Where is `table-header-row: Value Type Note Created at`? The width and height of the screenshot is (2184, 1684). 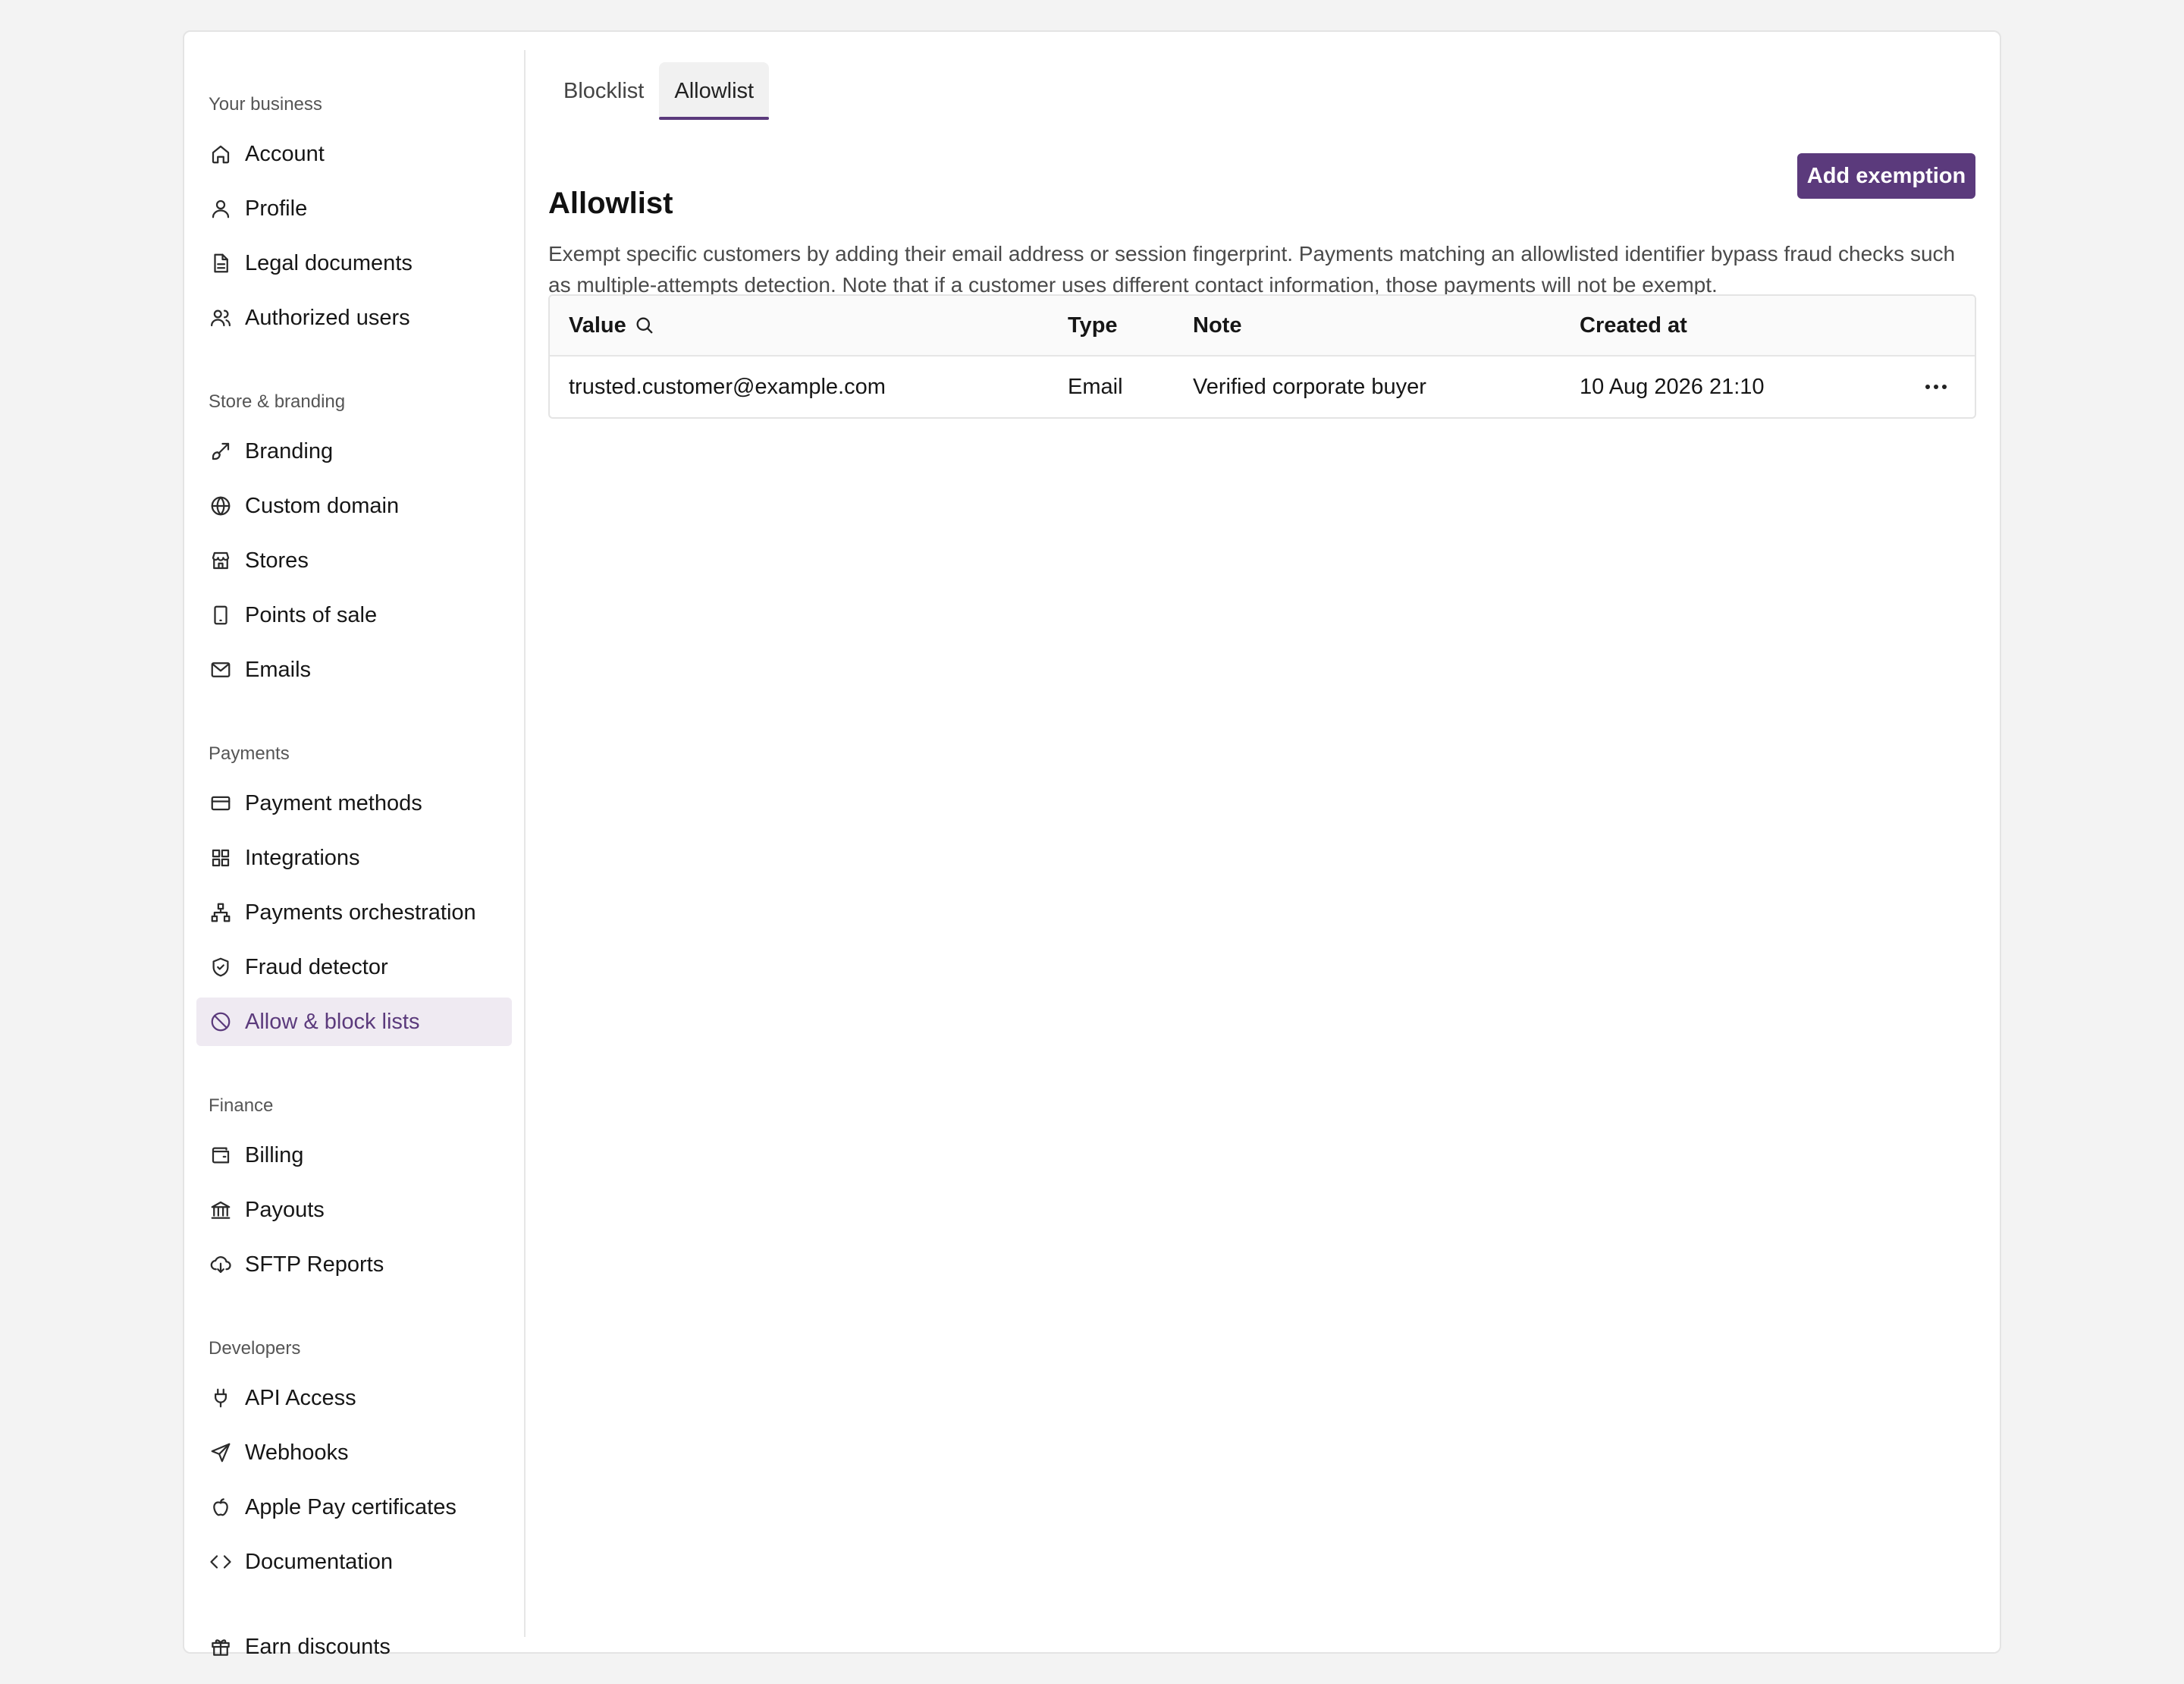 table-header-row: Value Type Note Created at is located at coordinates (1262, 326).